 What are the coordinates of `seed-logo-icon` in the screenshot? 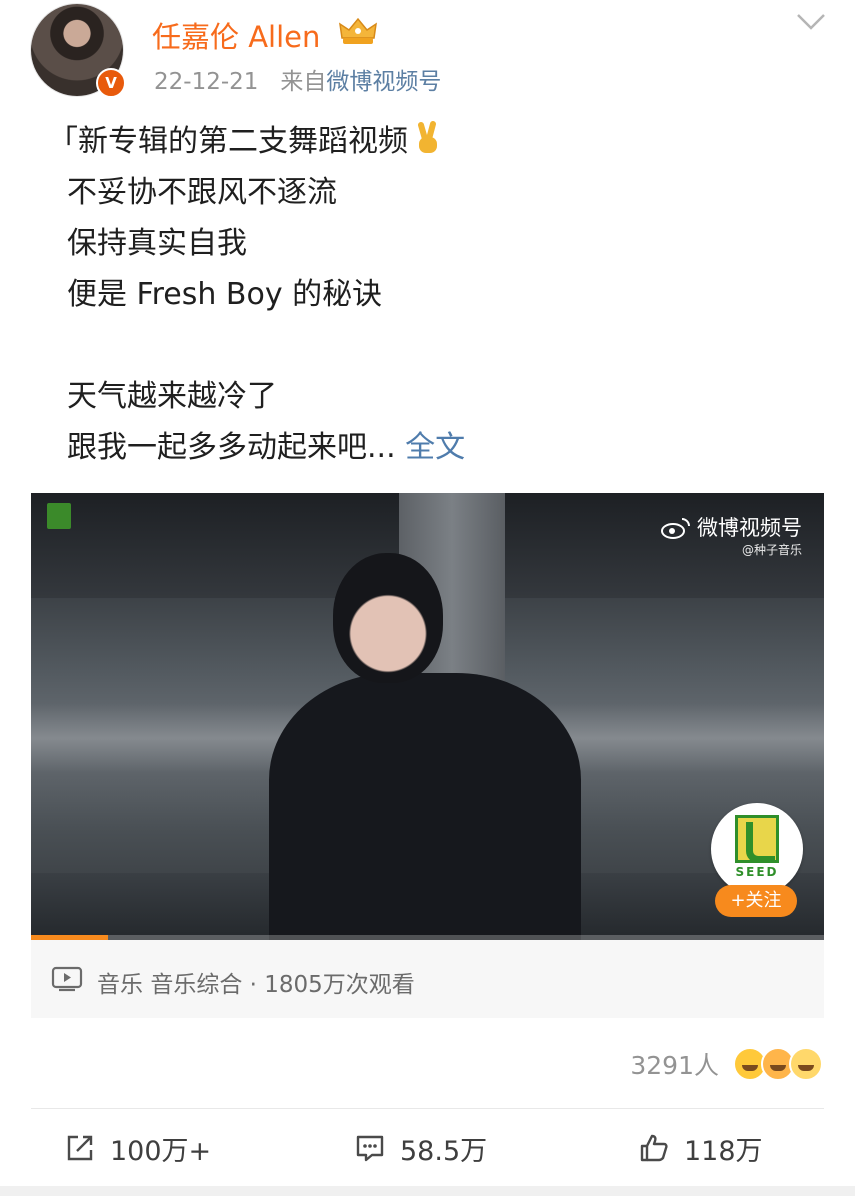 It's located at (757, 839).